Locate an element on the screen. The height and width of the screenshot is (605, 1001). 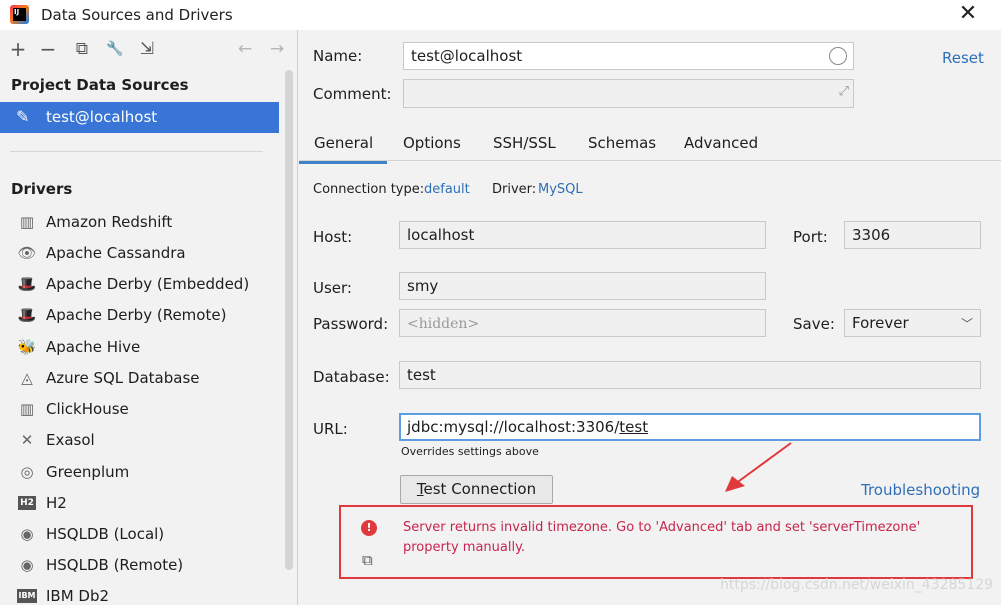
driver-item: 🐝 Apache Hive is located at coordinates (140, 347).